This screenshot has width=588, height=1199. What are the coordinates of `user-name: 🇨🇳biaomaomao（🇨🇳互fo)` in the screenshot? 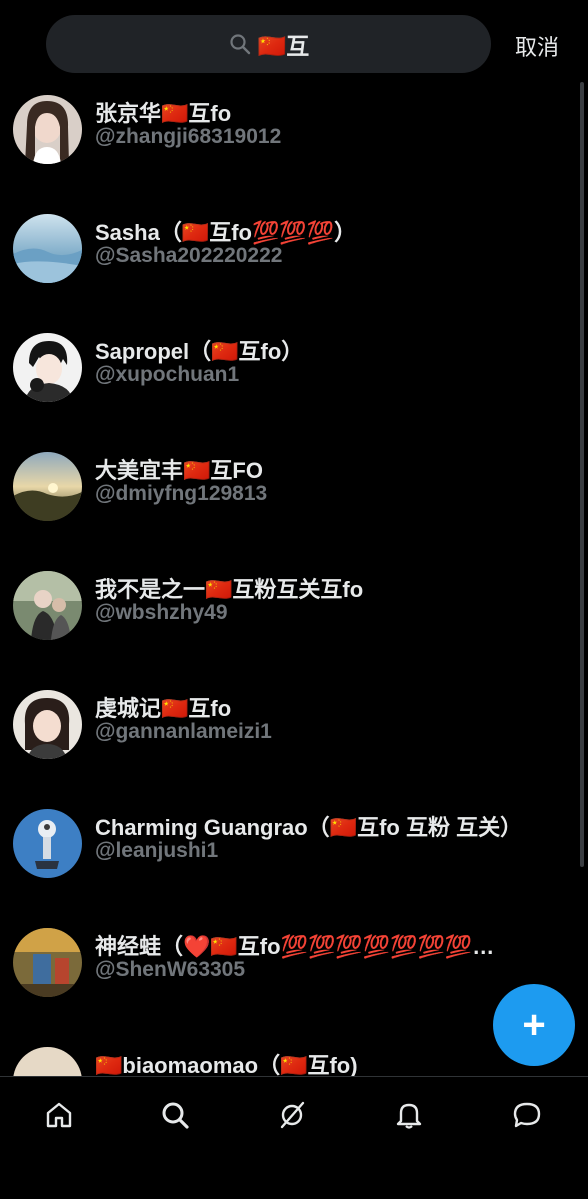 It's located at (226, 1064).